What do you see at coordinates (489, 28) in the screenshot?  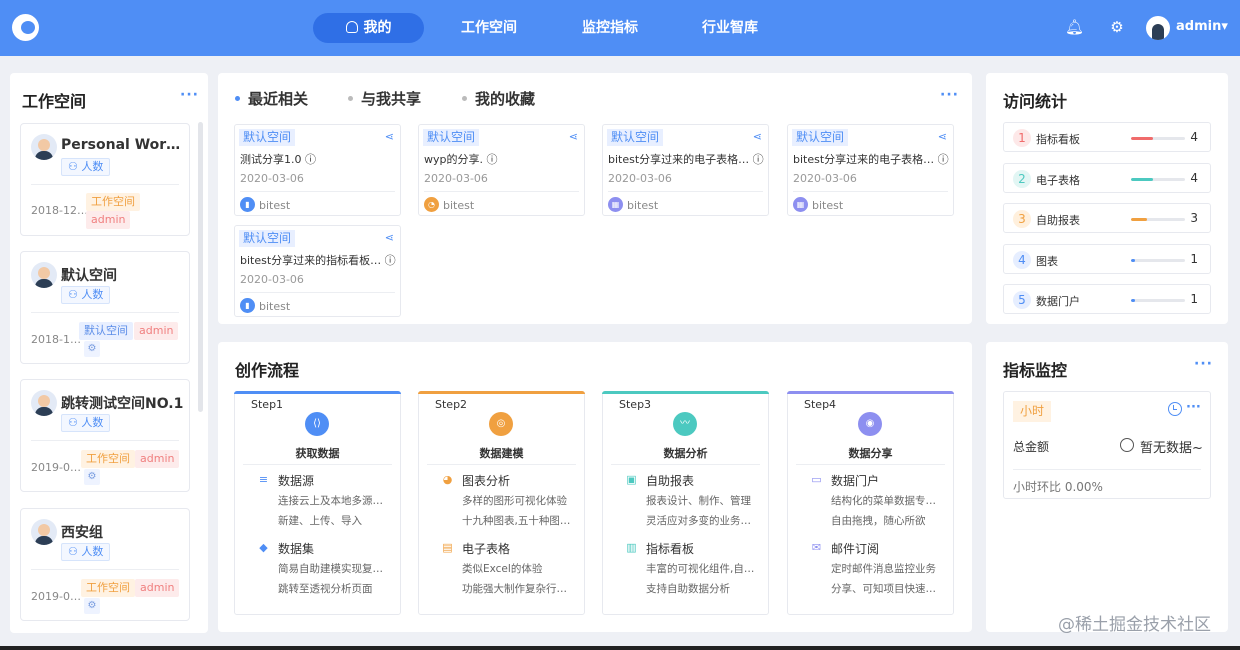 I see `nav-tab-workspace: 工作空间` at bounding box center [489, 28].